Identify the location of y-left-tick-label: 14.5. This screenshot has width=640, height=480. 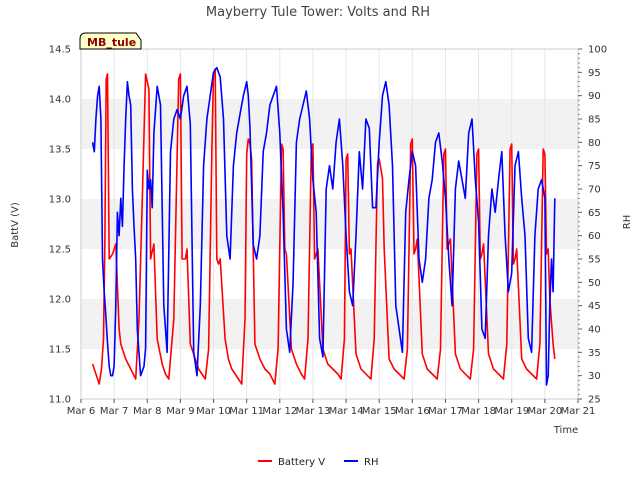
(60, 50).